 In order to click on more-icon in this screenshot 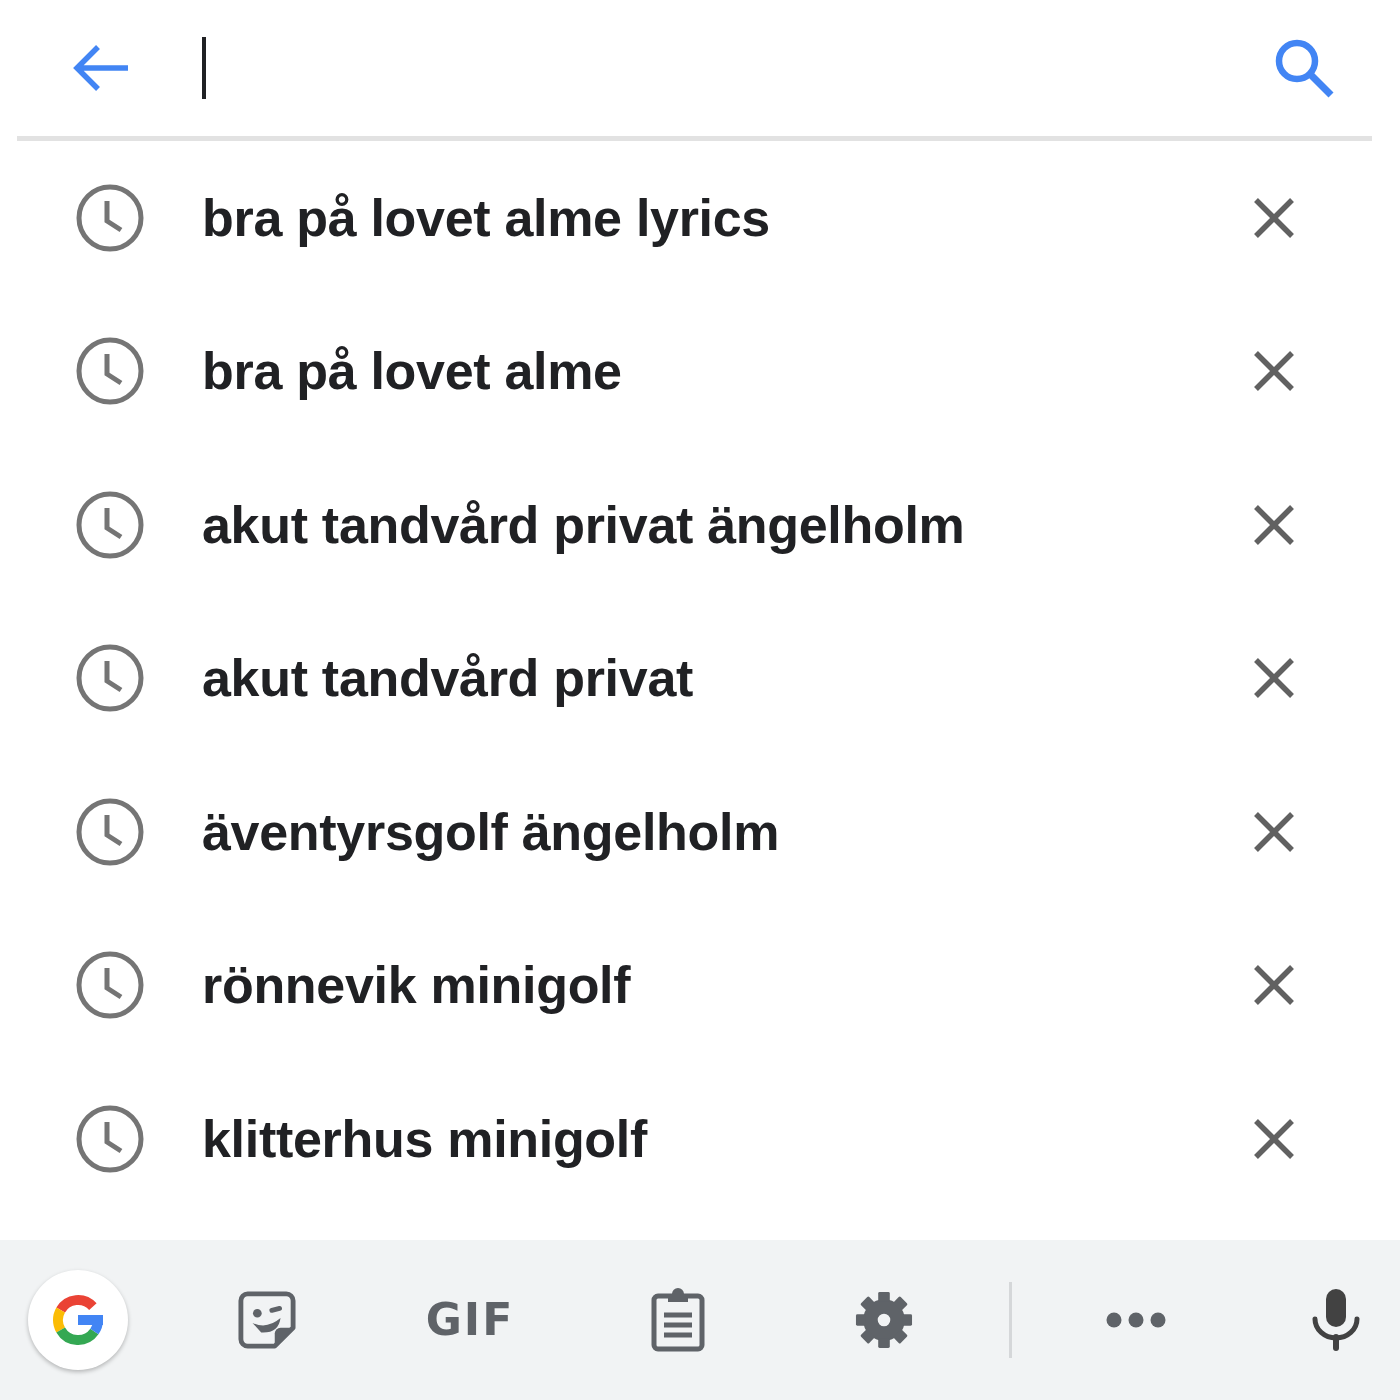, I will do `click(1136, 1320)`.